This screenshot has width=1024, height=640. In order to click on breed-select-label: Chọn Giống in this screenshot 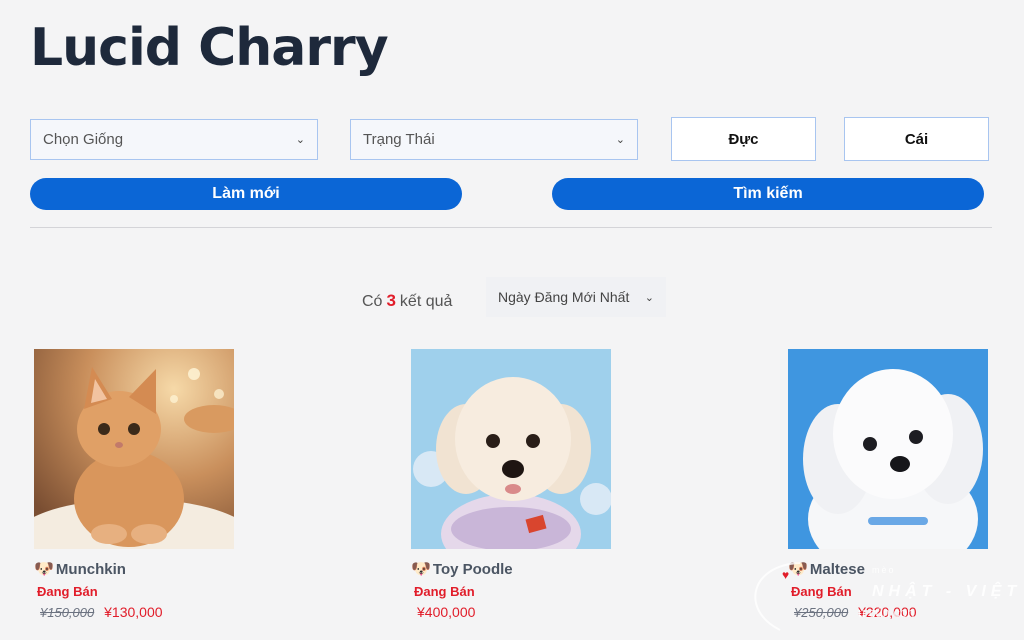, I will do `click(83, 139)`.